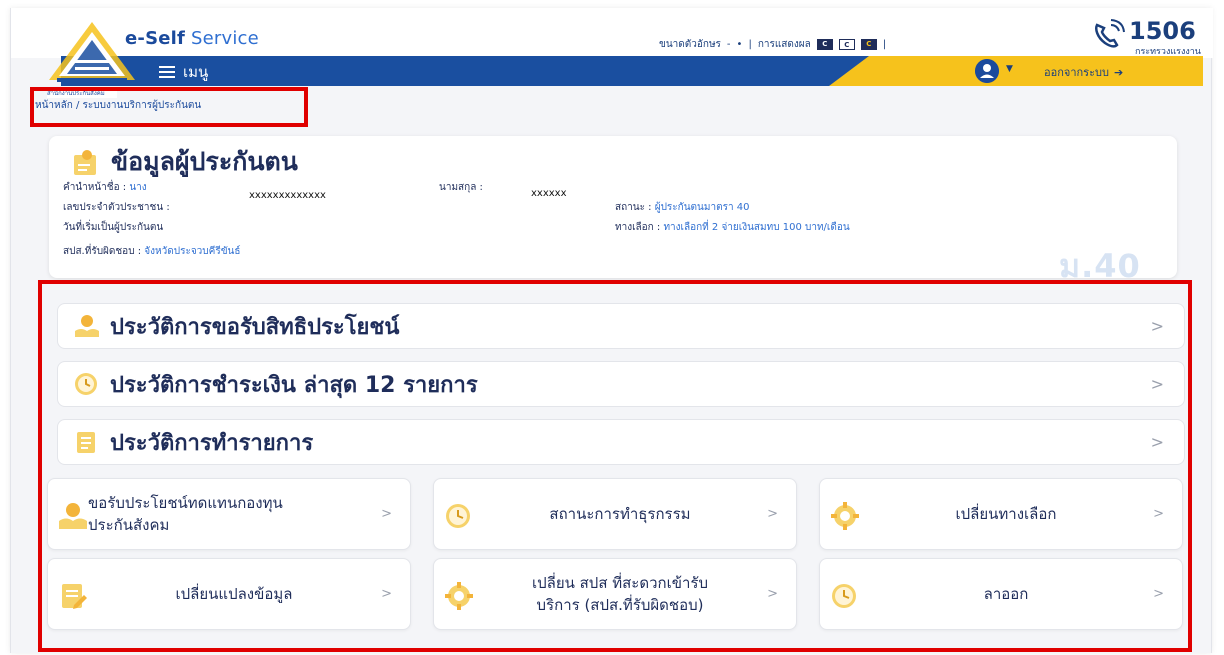 Image resolution: width=1224 pixels, height=655 pixels. What do you see at coordinates (92, 58) in the screenshot?
I see `sso-logo` at bounding box center [92, 58].